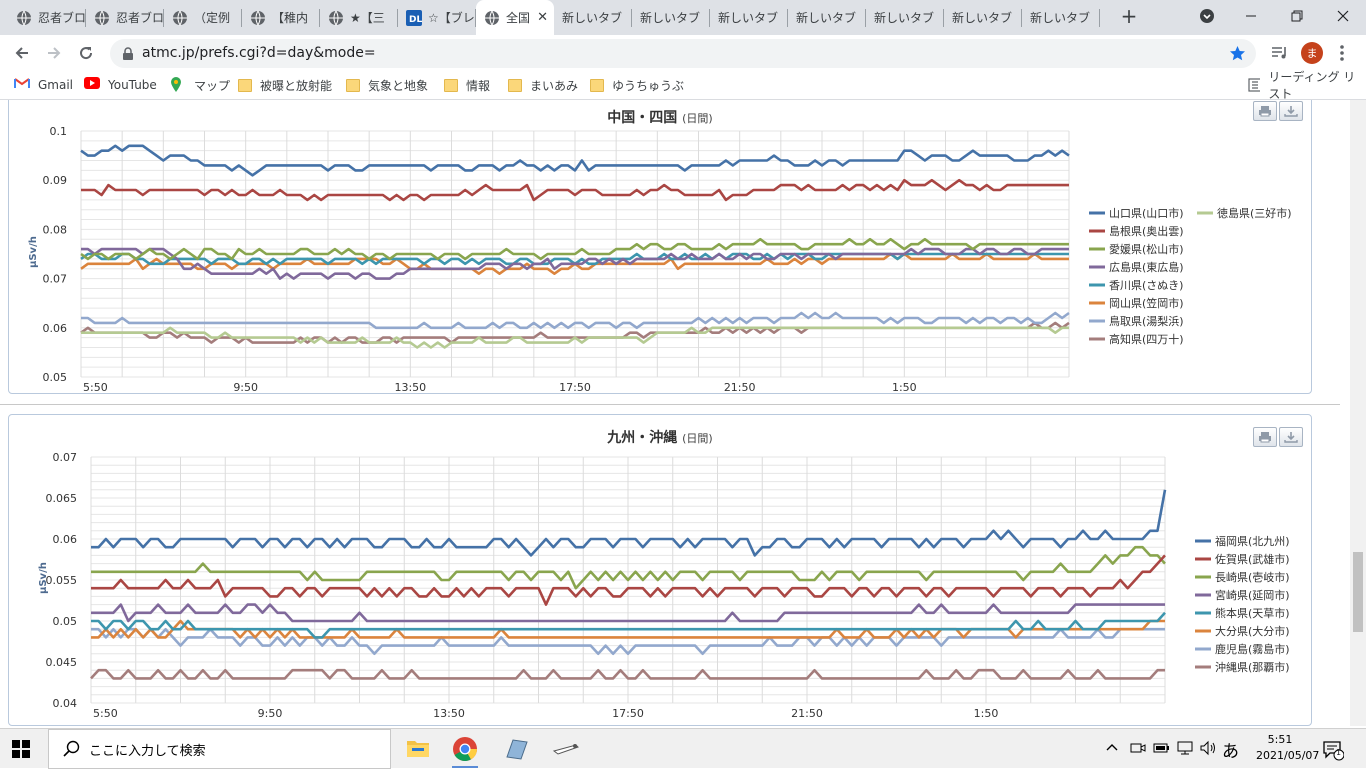 This screenshot has width=1366, height=769. Describe the element at coordinates (43, 85) in the screenshot. I see `bookmark-item: Gmail` at that location.